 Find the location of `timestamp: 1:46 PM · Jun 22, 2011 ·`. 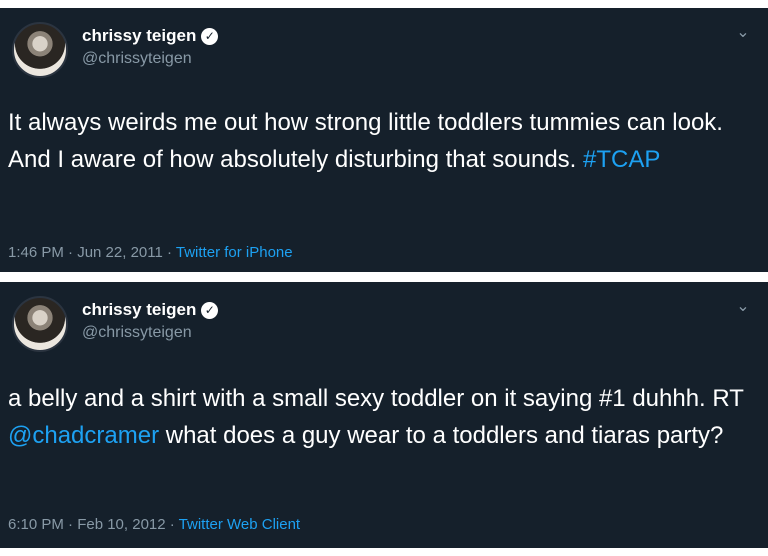

timestamp: 1:46 PM · Jun 22, 2011 · is located at coordinates (92, 252).